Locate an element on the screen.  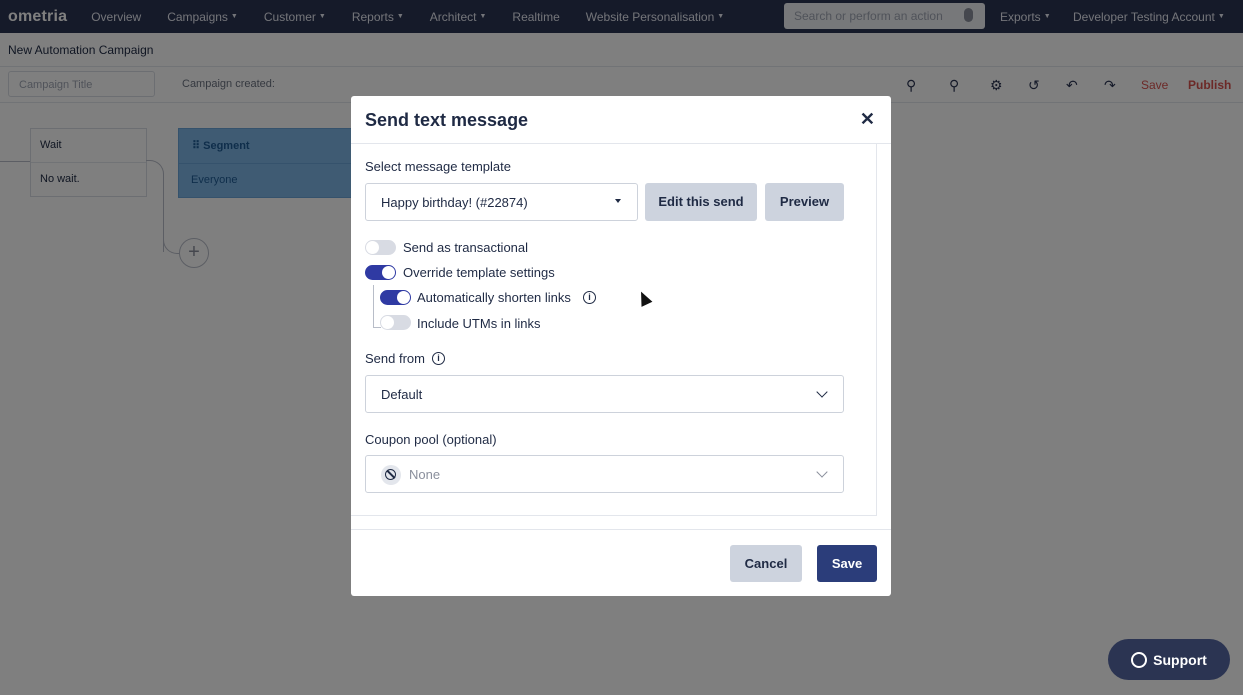
coupon-pool-label: Coupon pool (optional) is located at coordinates (431, 439).